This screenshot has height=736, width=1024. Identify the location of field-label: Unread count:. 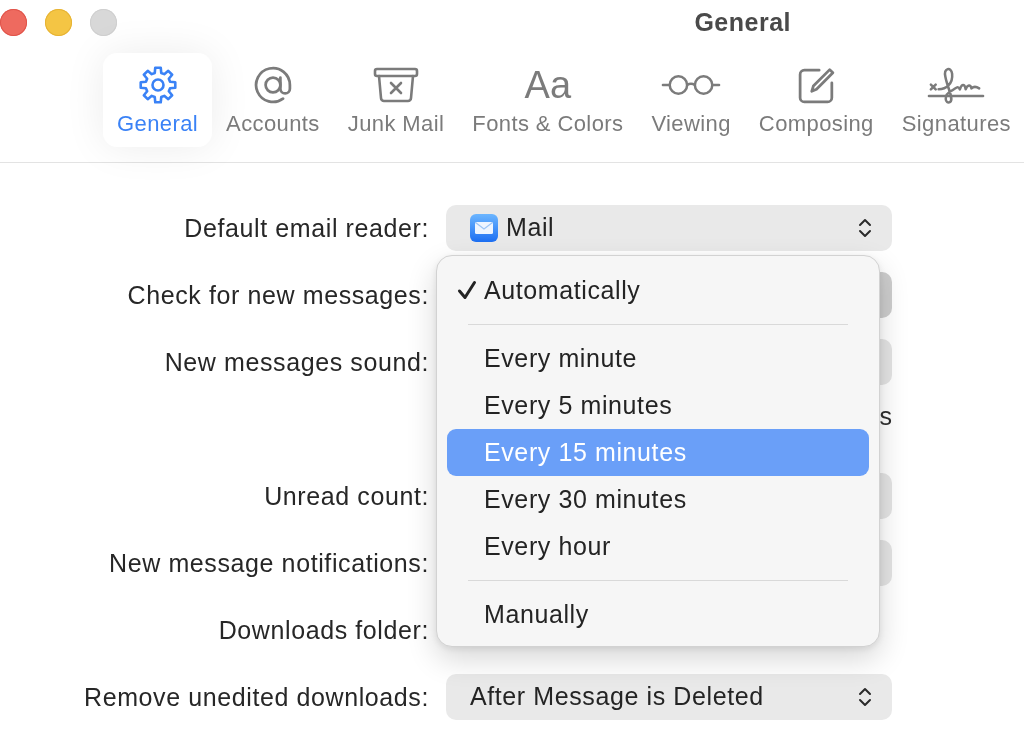
(346, 495).